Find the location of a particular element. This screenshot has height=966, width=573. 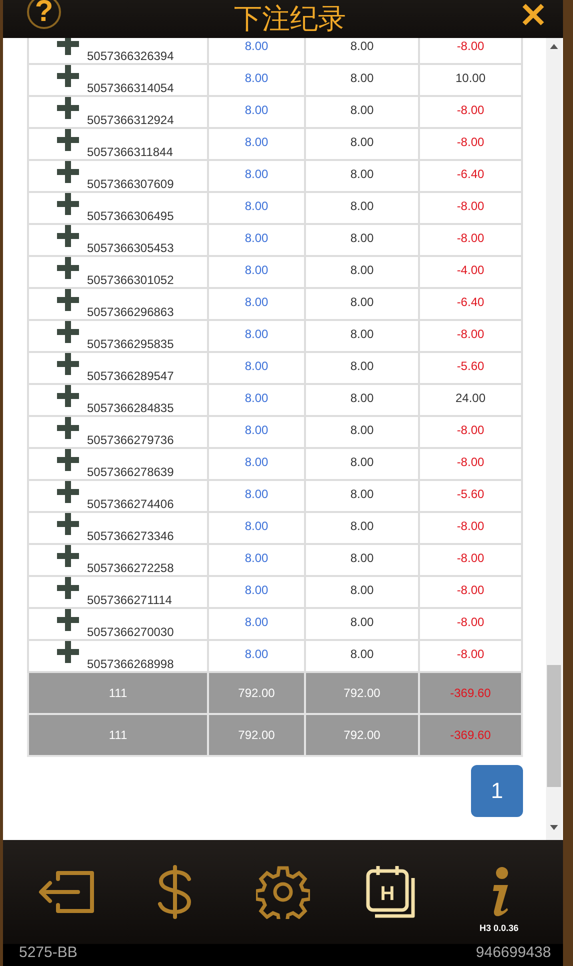

bet-id: 5057366307609 is located at coordinates (130, 184).